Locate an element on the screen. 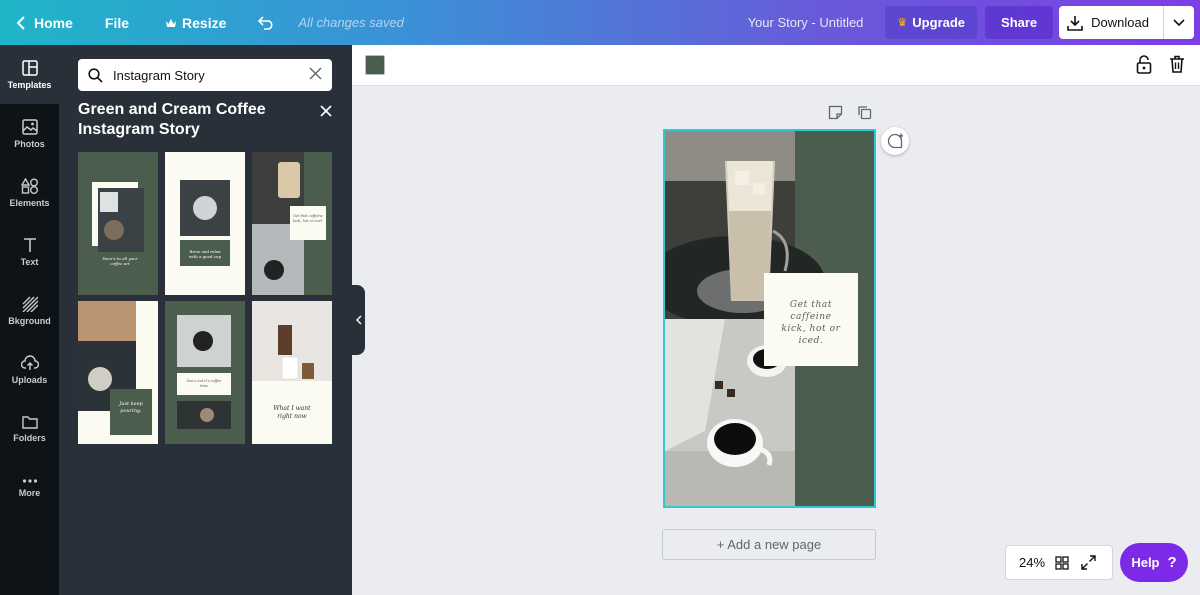 The height and width of the screenshot is (595, 1200). rail-label: Photos is located at coordinates (29, 143).